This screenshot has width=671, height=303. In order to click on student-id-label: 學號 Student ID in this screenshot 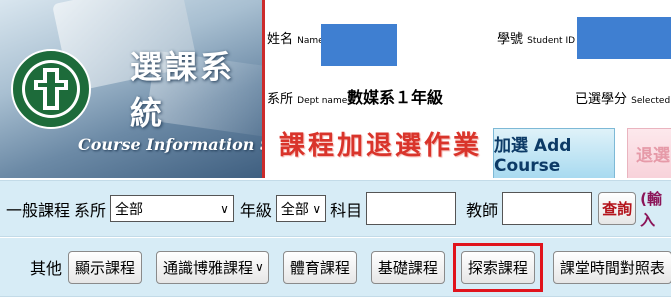, I will do `click(536, 37)`.